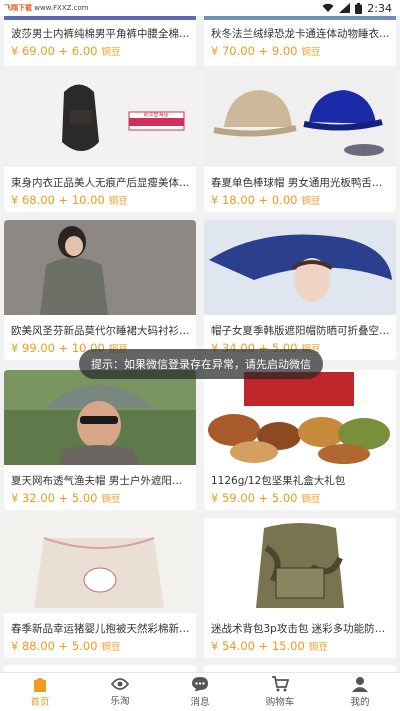 Image resolution: width=400 pixels, height=711 pixels. What do you see at coordinates (40, 702) in the screenshot?
I see `tab-label: 首页` at bounding box center [40, 702].